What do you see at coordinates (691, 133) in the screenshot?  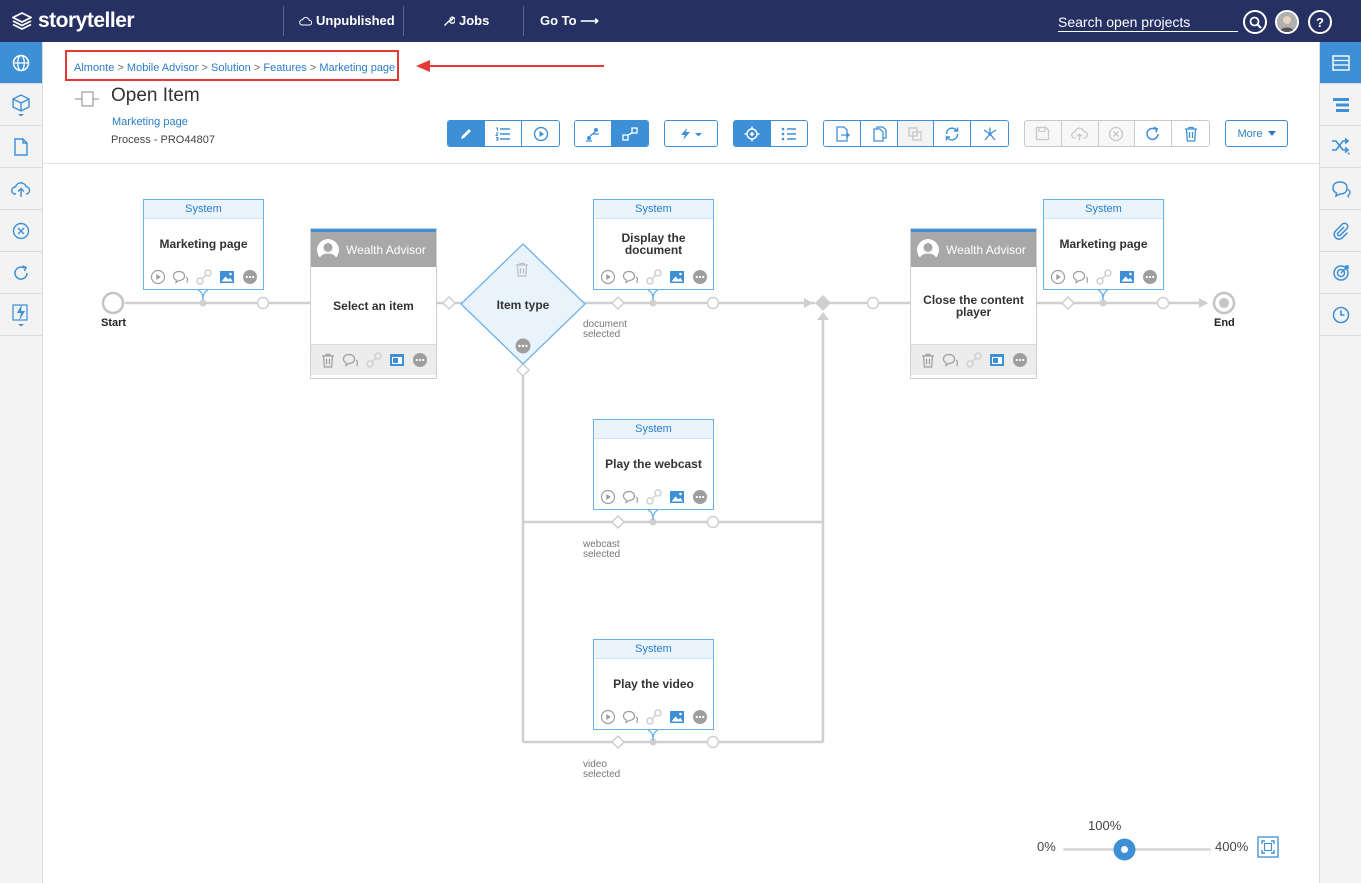 I see `actions-dropdown-button` at bounding box center [691, 133].